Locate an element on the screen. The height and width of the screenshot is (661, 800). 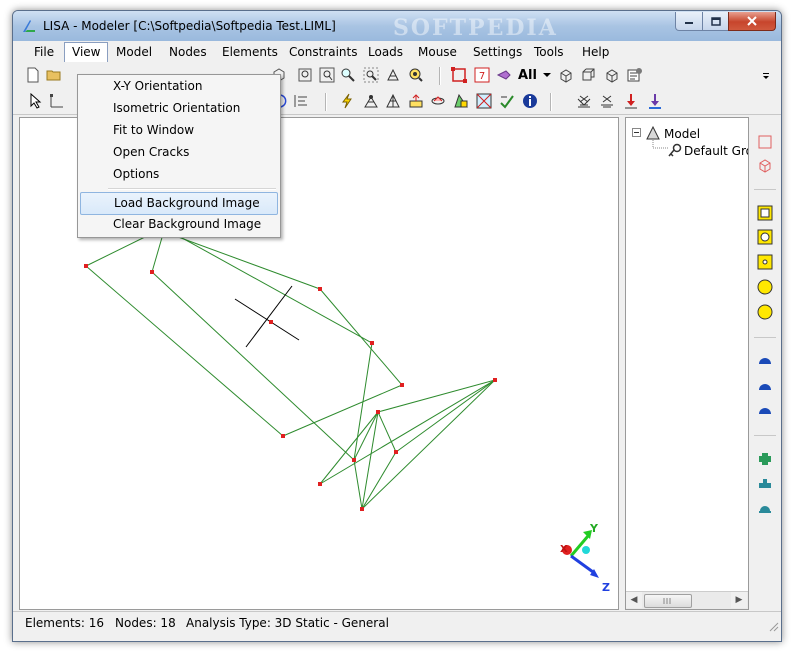
menu-nodes: Nodes is located at coordinates (188, 52).